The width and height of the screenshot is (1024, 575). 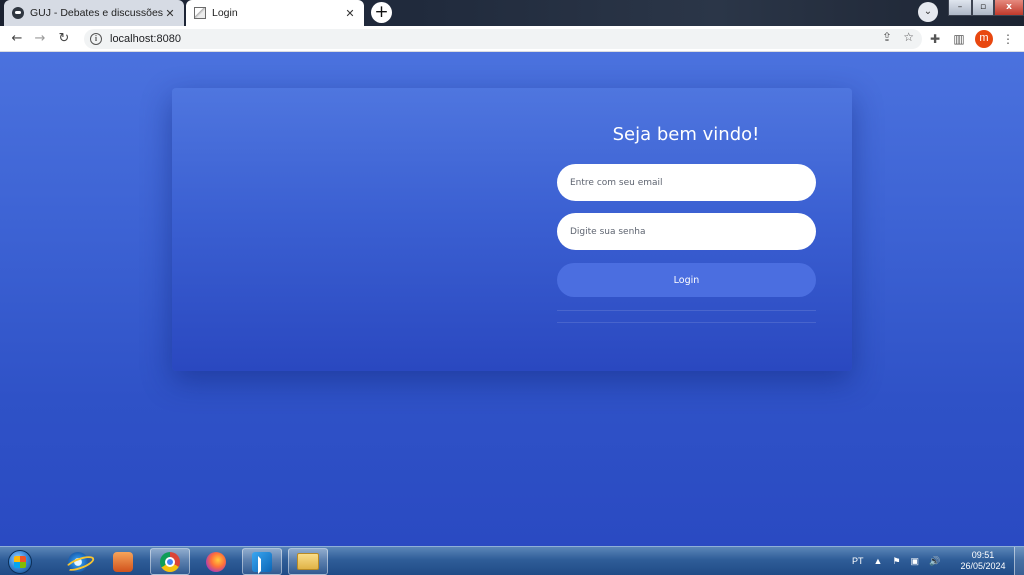 I want to click on taskbar-vscode, so click(x=262, y=561).